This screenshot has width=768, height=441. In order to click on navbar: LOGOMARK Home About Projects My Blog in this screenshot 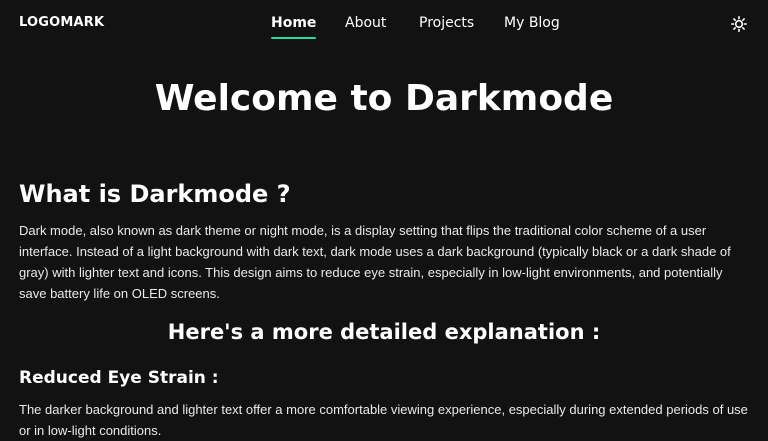, I will do `click(384, 25)`.